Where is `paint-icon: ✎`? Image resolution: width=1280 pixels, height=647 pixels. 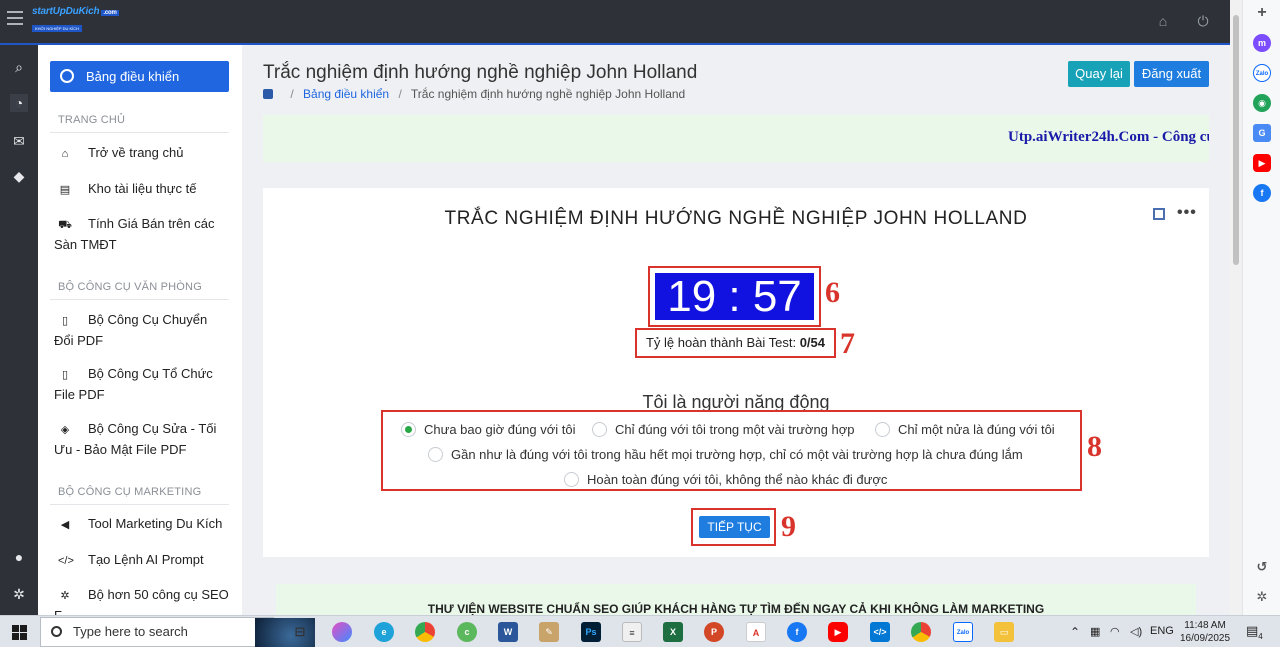
paint-icon: ✎ is located at coordinates (549, 632).